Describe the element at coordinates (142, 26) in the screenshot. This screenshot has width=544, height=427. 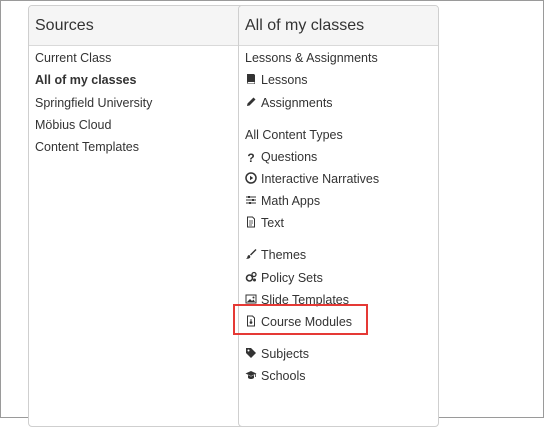
I see `sources-panel-title: Sources` at that location.